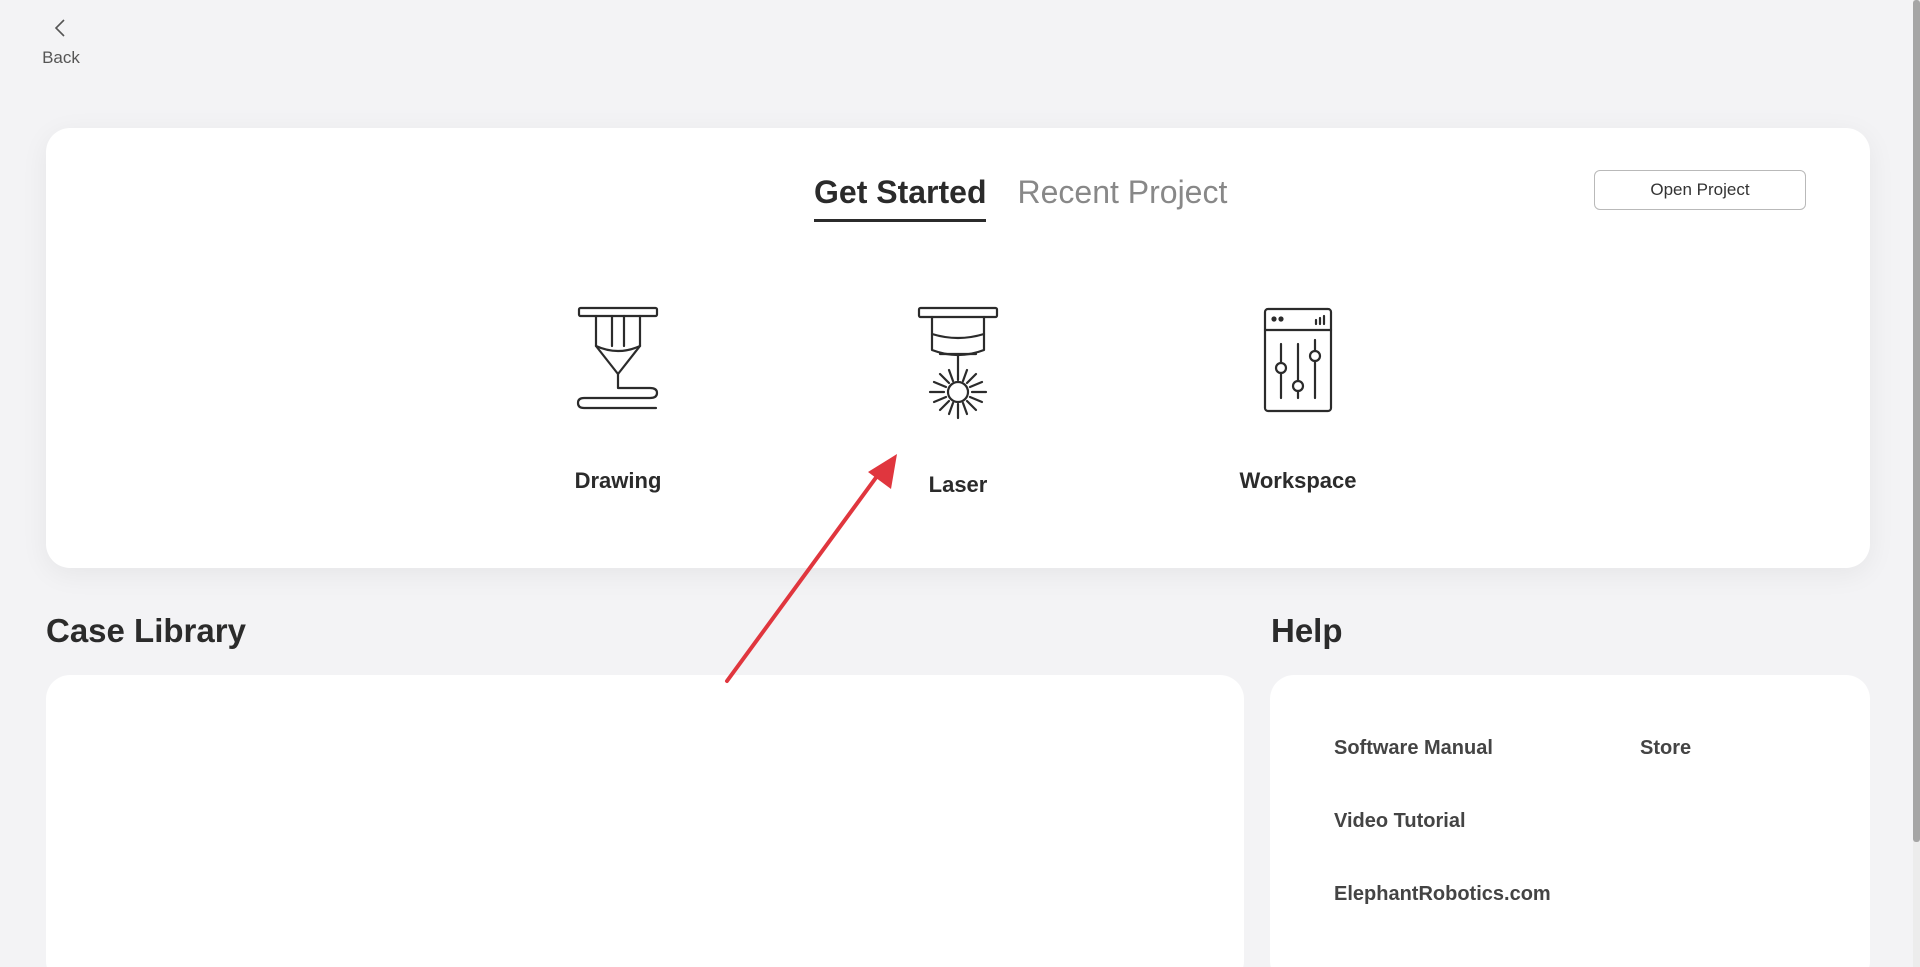  What do you see at coordinates (958, 363) in the screenshot?
I see `laser-head-icon` at bounding box center [958, 363].